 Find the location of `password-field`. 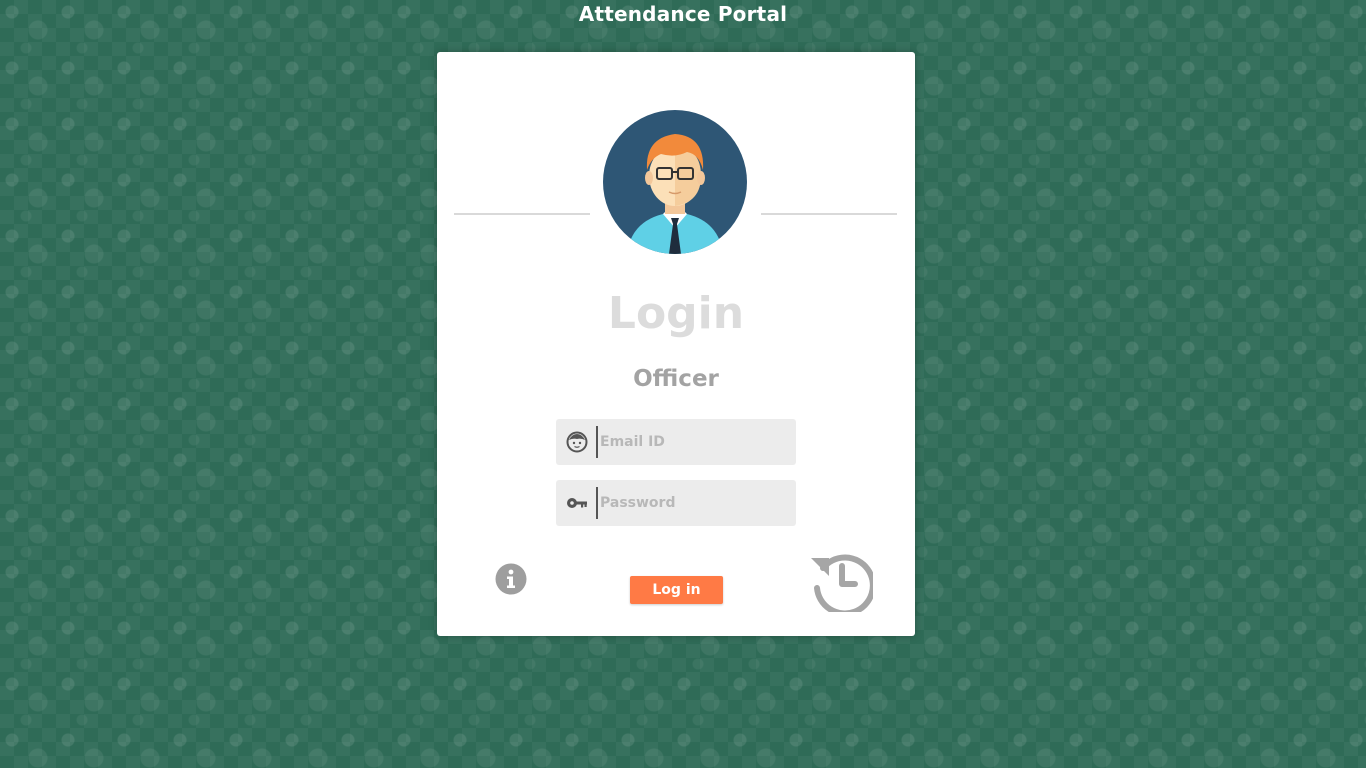

password-field is located at coordinates (676, 503).